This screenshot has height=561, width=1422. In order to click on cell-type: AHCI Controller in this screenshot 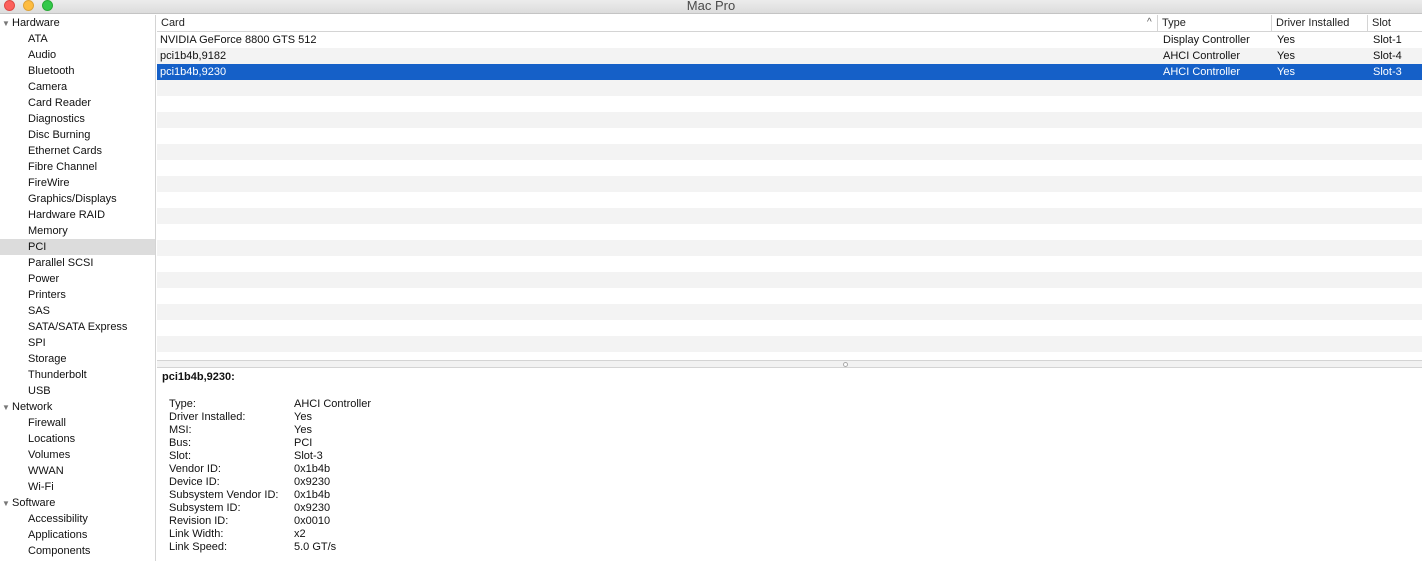, I will do `click(1202, 72)`.